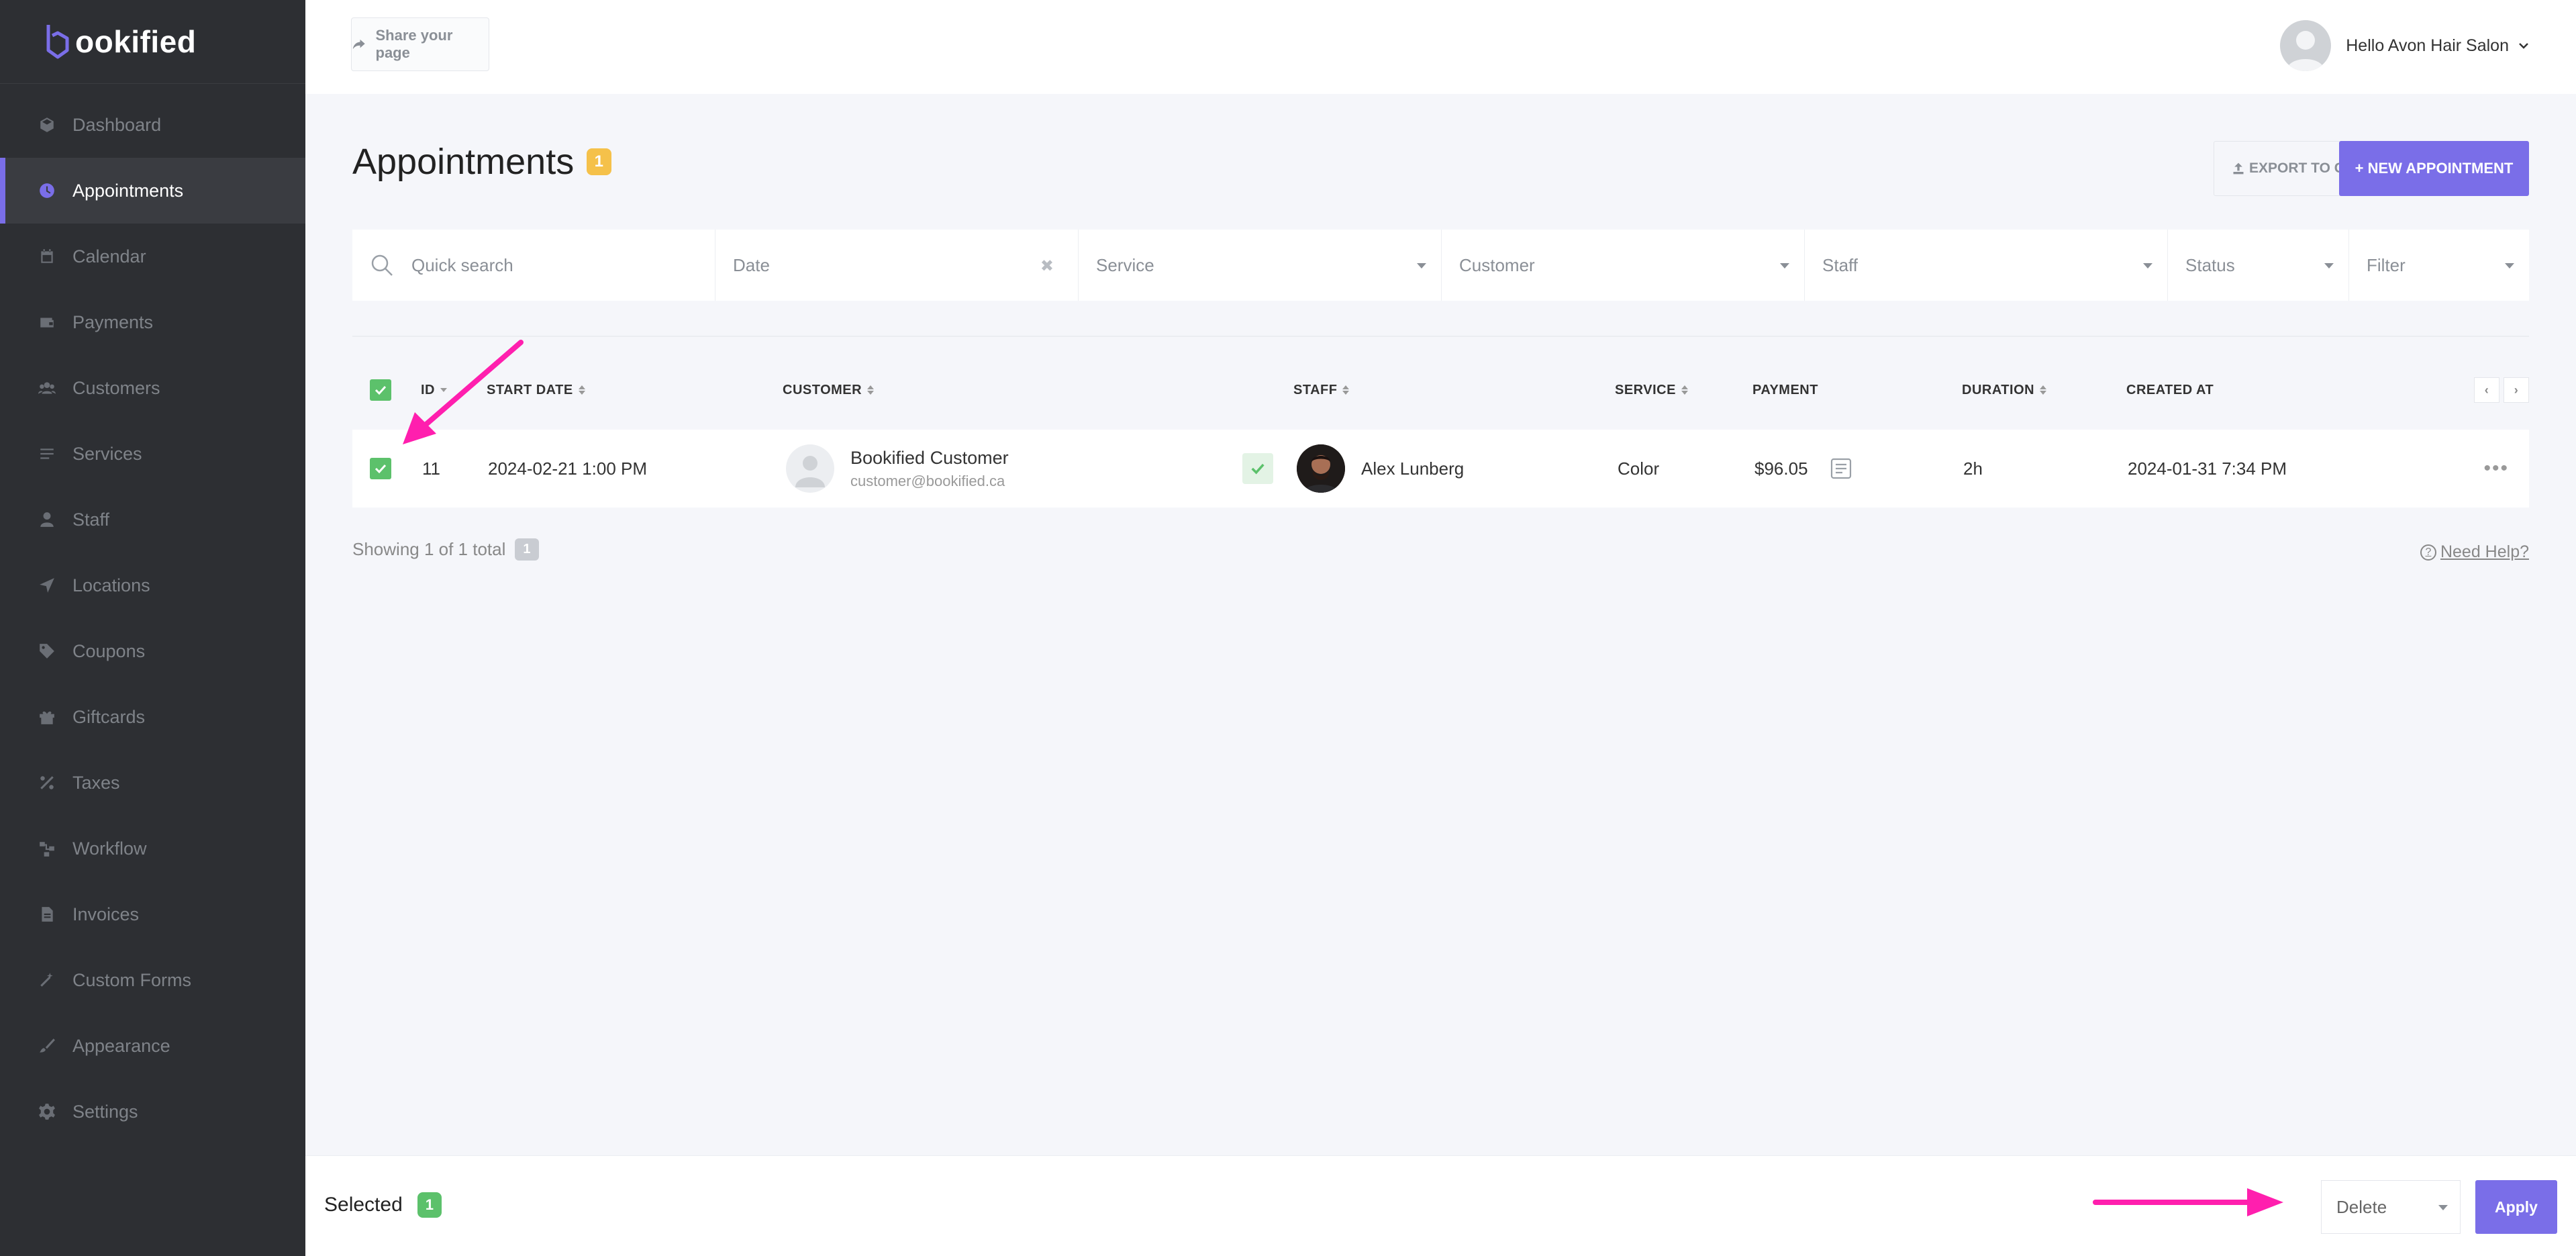 This screenshot has height=1256, width=2576. I want to click on sidebar-item-locations: Locations, so click(152, 585).